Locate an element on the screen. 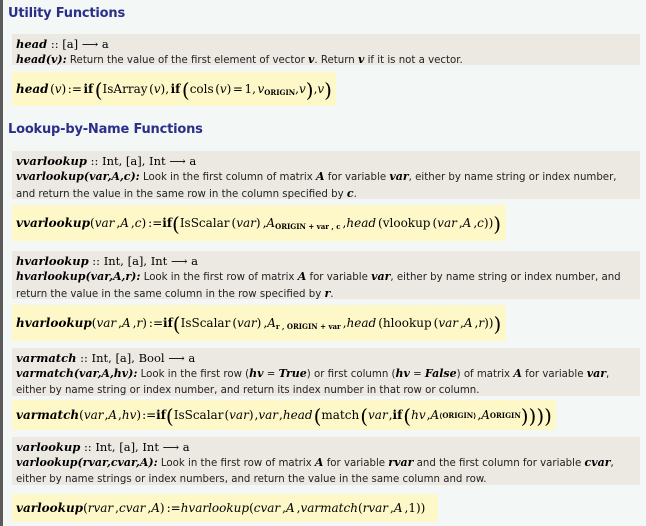 The width and height of the screenshot is (646, 526). emphasis-term: c is located at coordinates (350, 193).